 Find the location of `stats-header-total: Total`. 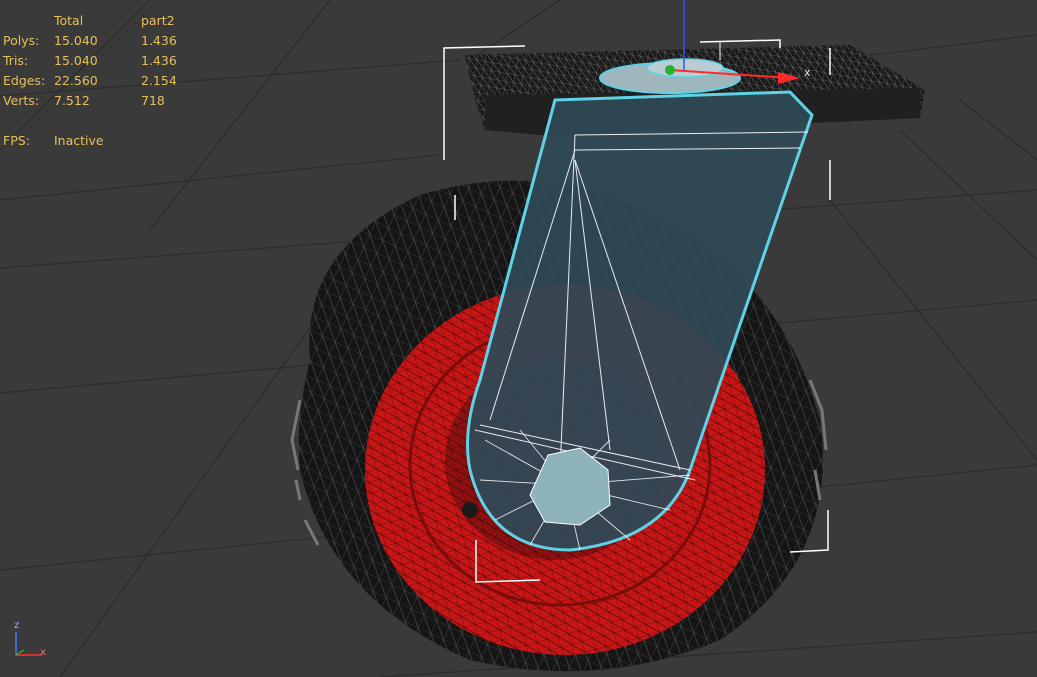

stats-header-total: Total is located at coordinates (69, 20).